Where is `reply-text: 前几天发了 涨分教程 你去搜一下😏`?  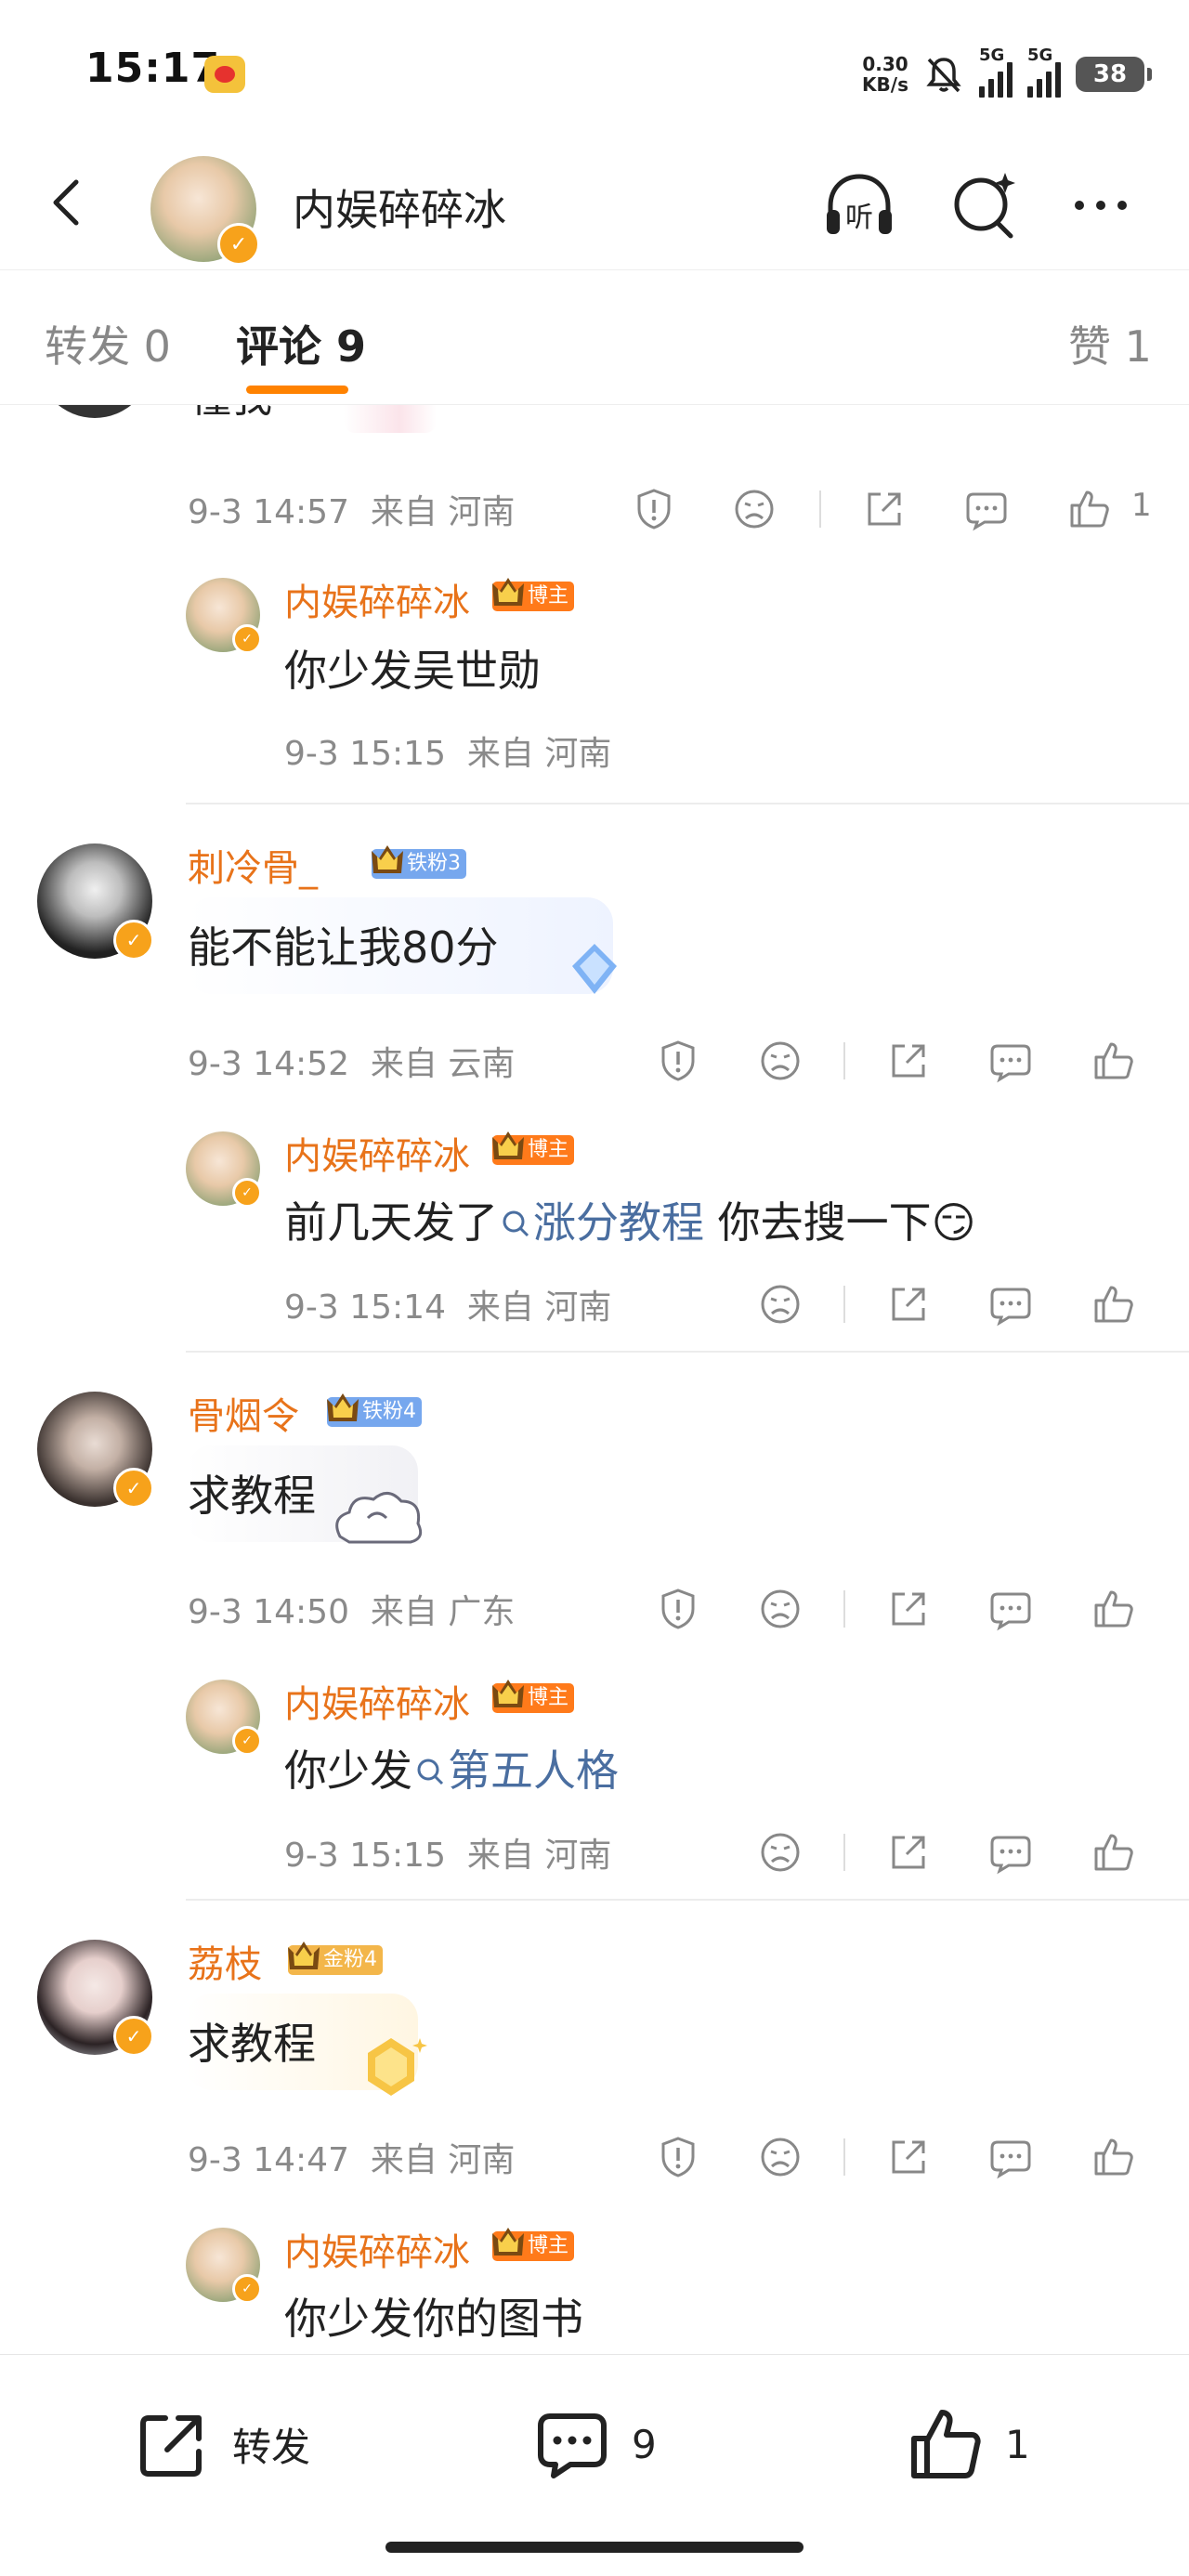
reply-text: 前几天发了 涨分教程 你去搜一下😏 is located at coordinates (630, 1222).